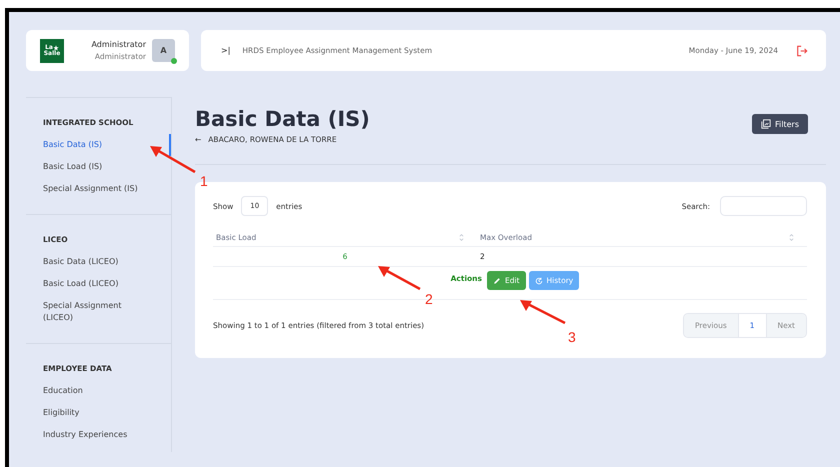 This screenshot has width=840, height=467. What do you see at coordinates (204, 181) in the screenshot?
I see `annotation-number: 1` at bounding box center [204, 181].